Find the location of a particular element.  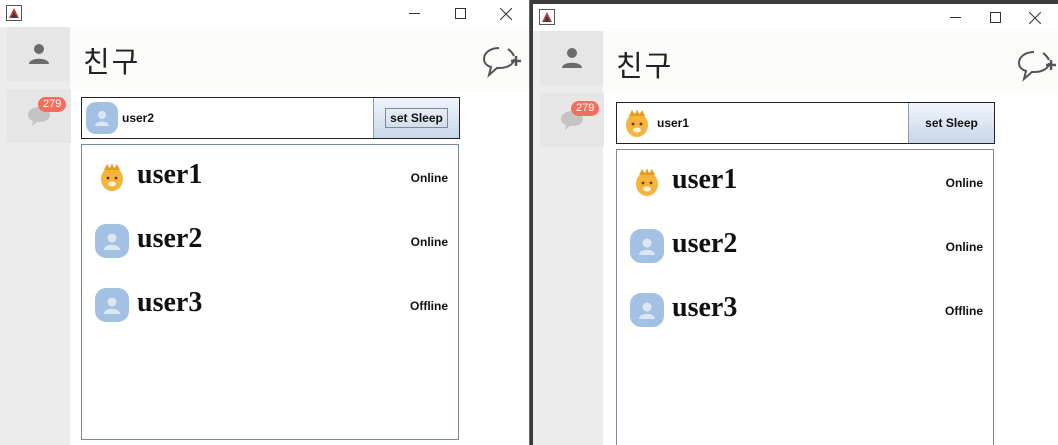

current-user-bar: user1 set Sleep is located at coordinates (805, 123).